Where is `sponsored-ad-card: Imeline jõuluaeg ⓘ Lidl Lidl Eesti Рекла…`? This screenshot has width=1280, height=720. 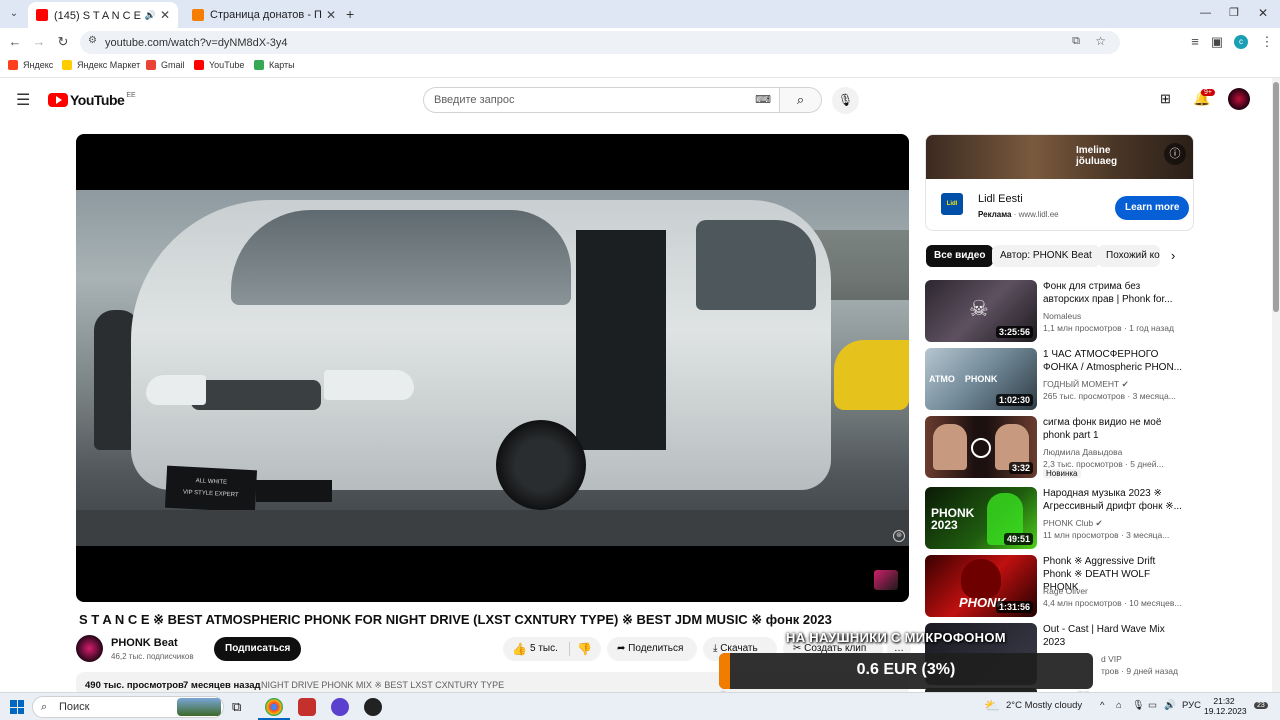 sponsored-ad-card: Imeline jõuluaeg ⓘ Lidl Lidl Eesti Рекла… is located at coordinates (1059, 182).